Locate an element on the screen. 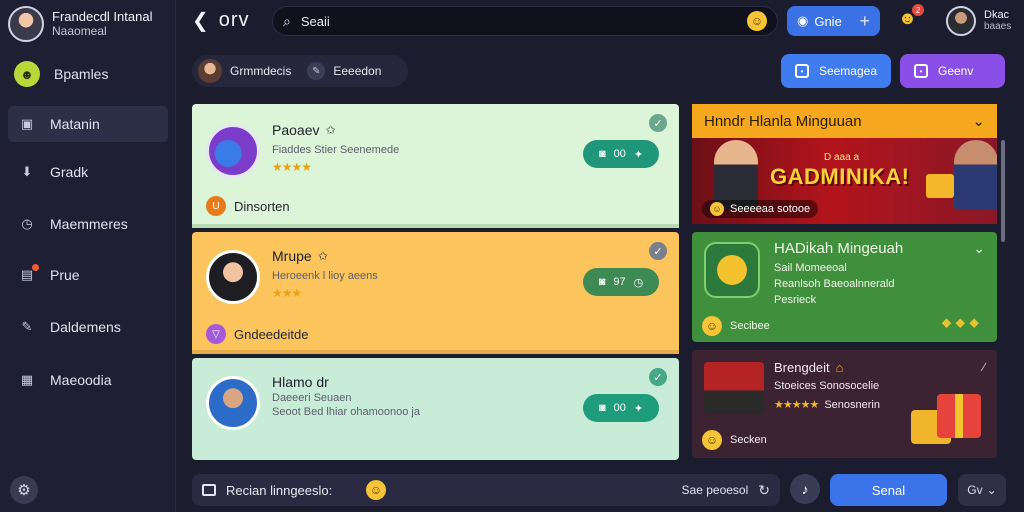 The height and width of the screenshot is (512, 1024). sidebar-item-label: Daldemens is located at coordinates (85, 327).